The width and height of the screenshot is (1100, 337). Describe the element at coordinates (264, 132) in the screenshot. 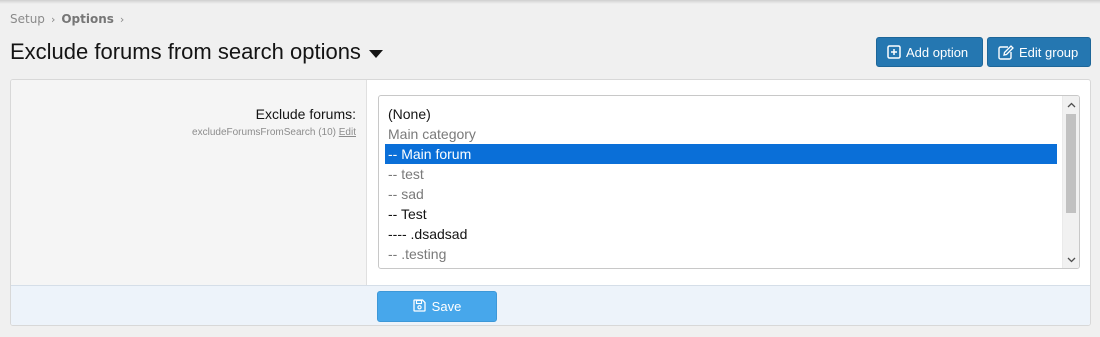

I see `option-id-hint: excludeForumsFromSearch (10)` at that location.